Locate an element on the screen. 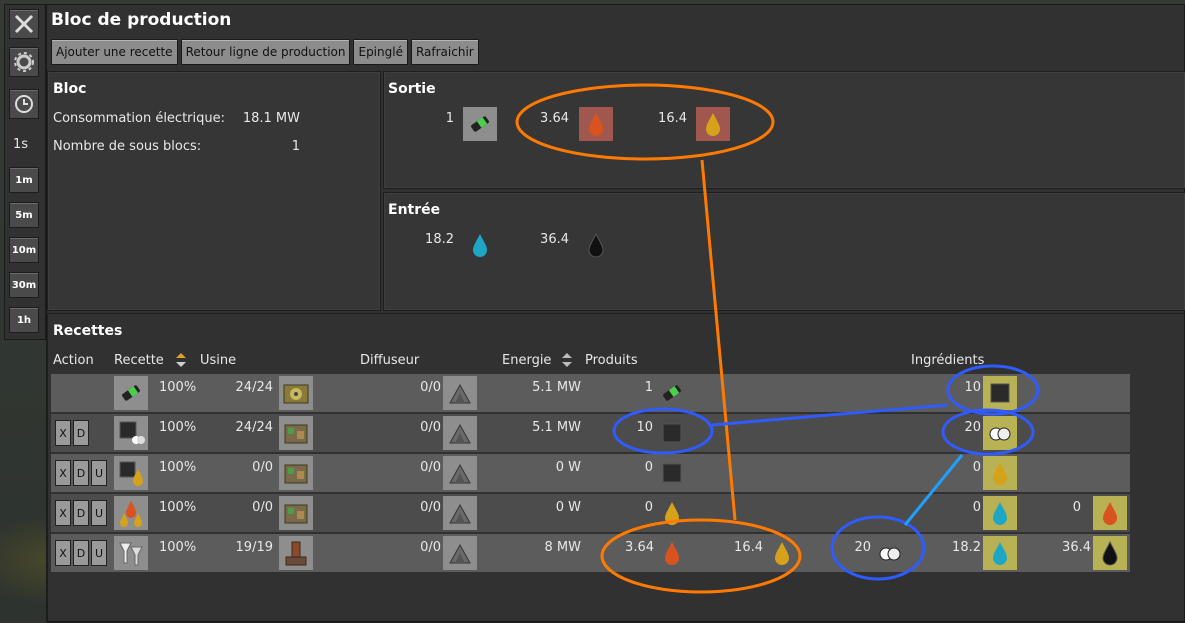 The image size is (1185, 623). ingredient-plastic is located at coordinates (1000, 393).